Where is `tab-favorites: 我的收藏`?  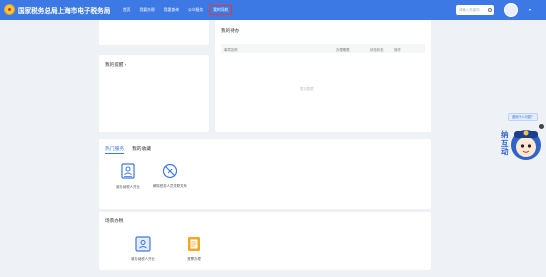 tab-favorites: 我的收藏 is located at coordinates (141, 148).